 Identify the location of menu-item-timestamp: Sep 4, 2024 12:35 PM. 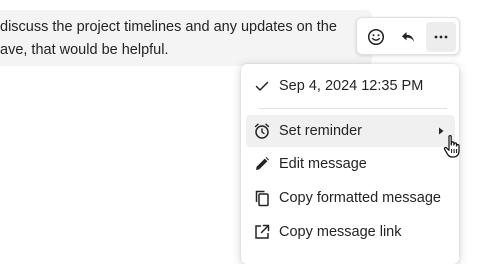
(350, 86).